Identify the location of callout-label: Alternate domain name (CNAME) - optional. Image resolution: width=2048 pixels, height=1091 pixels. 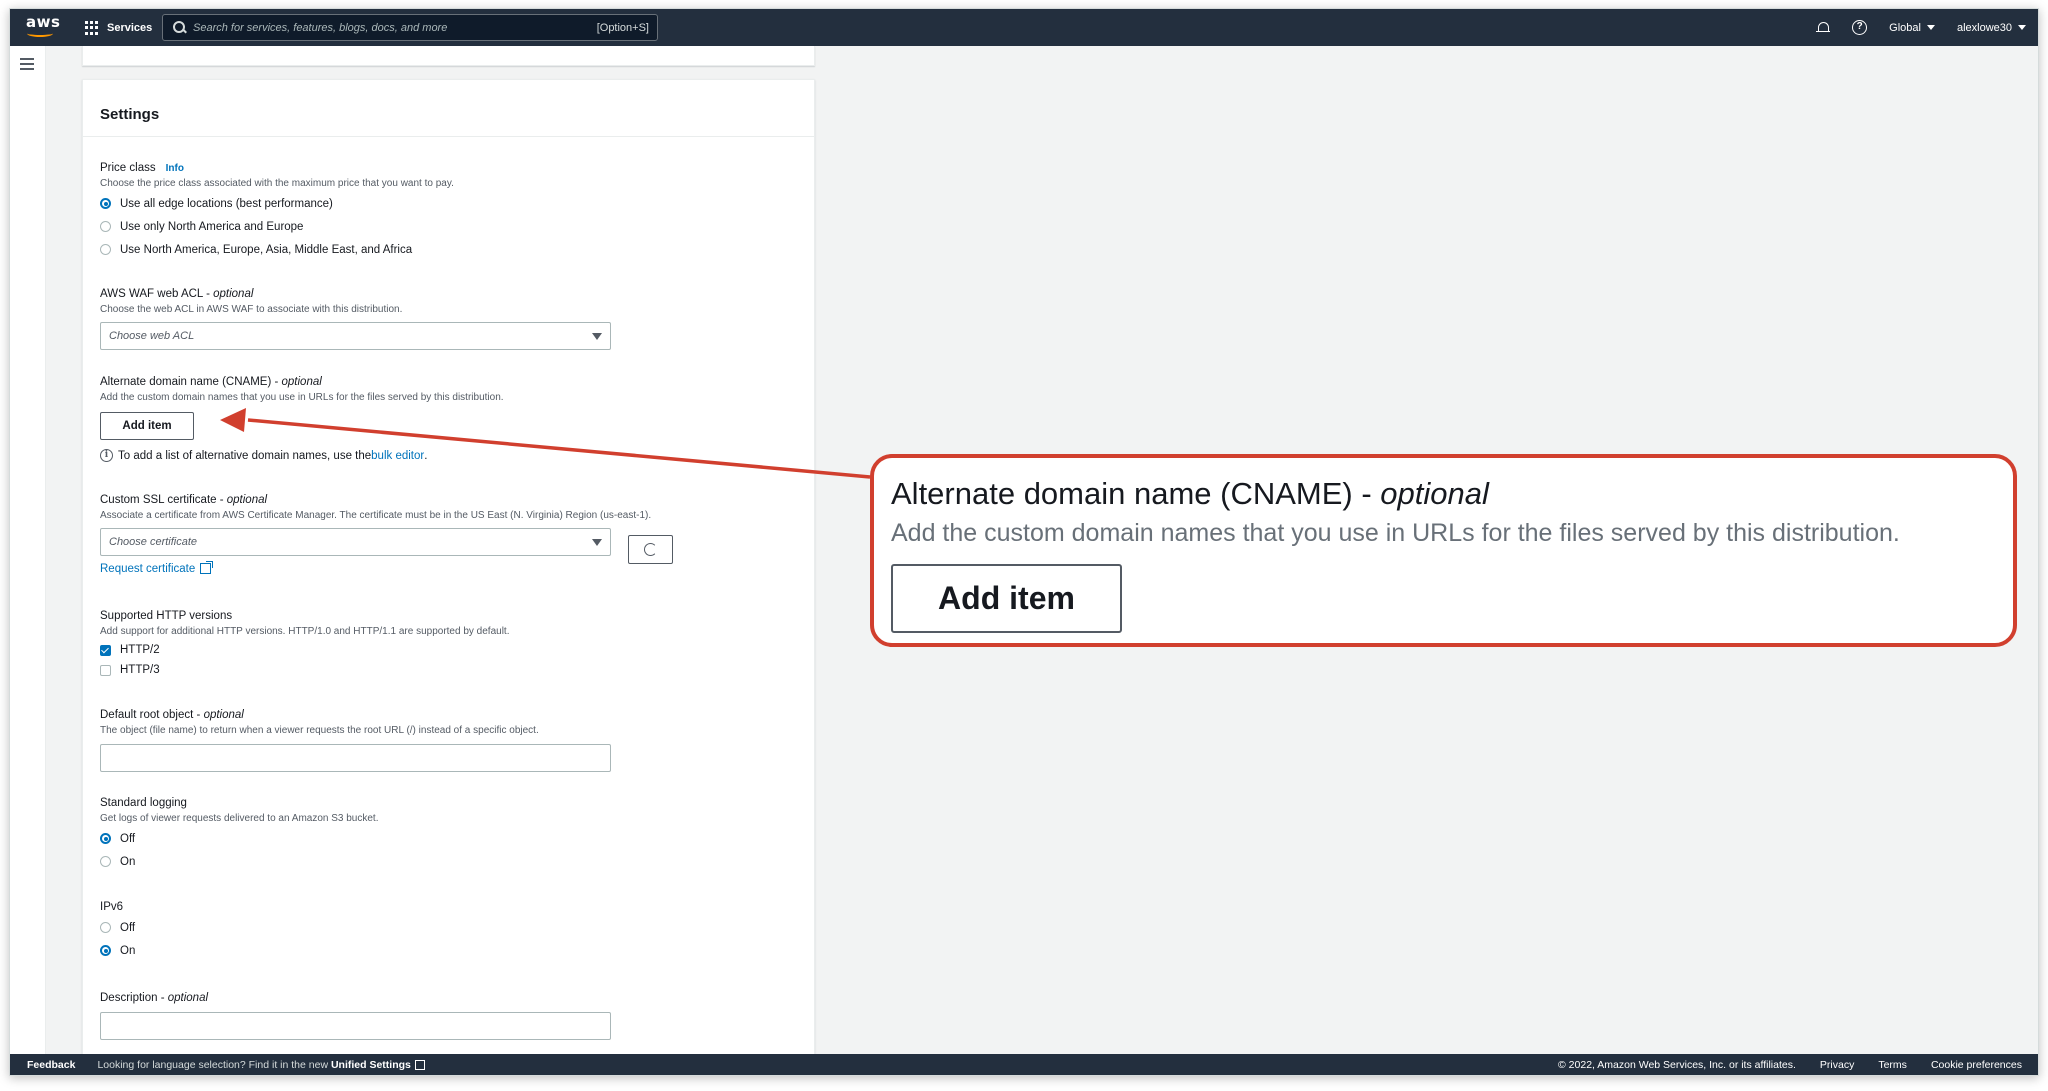
(1190, 494).